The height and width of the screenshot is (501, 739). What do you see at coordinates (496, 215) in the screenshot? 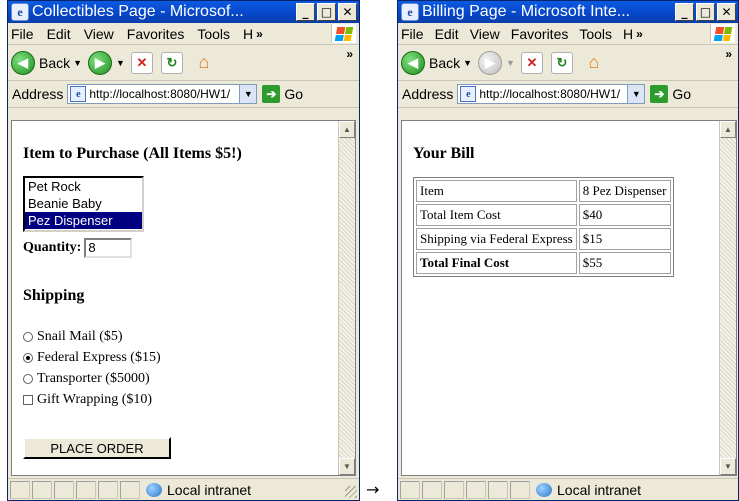
I see `bill-label: Total Item Cost` at bounding box center [496, 215].